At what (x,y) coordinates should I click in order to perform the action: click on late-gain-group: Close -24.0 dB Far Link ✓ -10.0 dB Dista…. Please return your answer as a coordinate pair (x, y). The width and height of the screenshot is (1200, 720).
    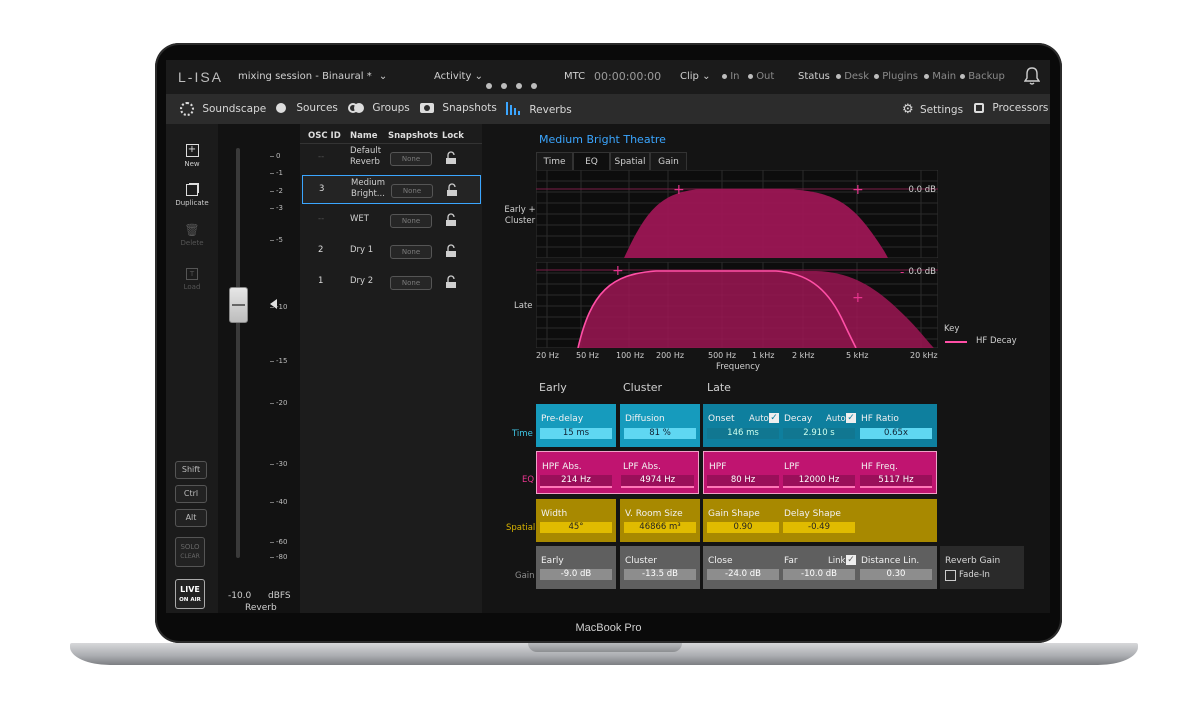
    Looking at the image, I should click on (820, 567).